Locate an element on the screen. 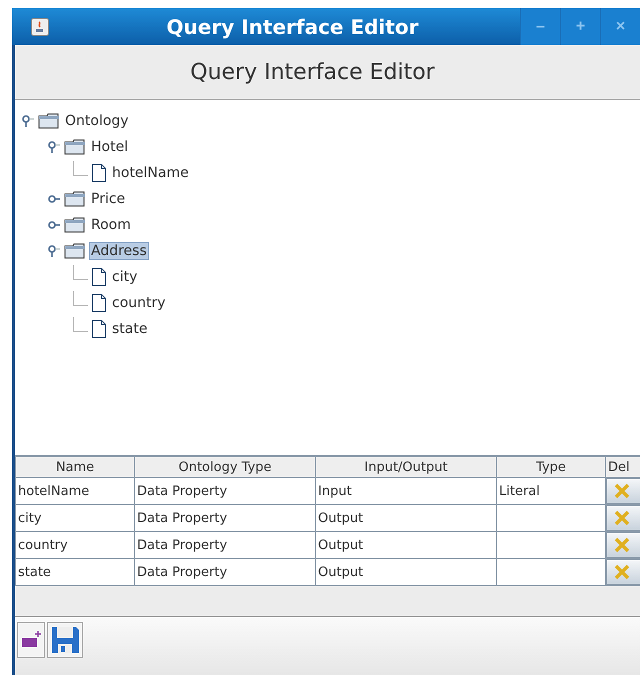  column-header: Del is located at coordinates (623, 467).